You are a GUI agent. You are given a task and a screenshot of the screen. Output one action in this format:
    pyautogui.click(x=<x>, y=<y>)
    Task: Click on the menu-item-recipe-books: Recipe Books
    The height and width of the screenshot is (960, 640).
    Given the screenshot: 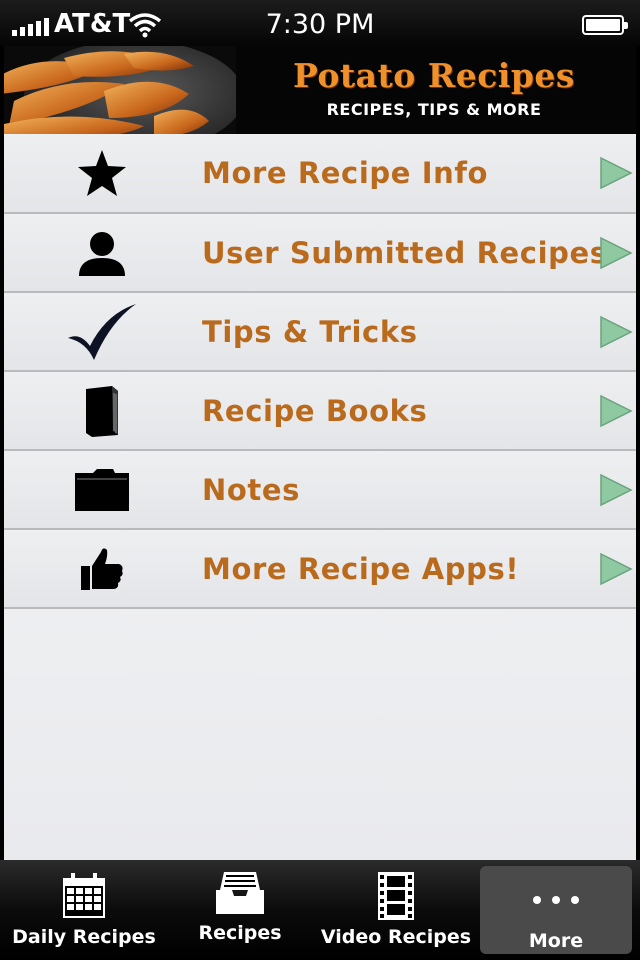 What is the action you would take?
    pyautogui.click(x=320, y=411)
    